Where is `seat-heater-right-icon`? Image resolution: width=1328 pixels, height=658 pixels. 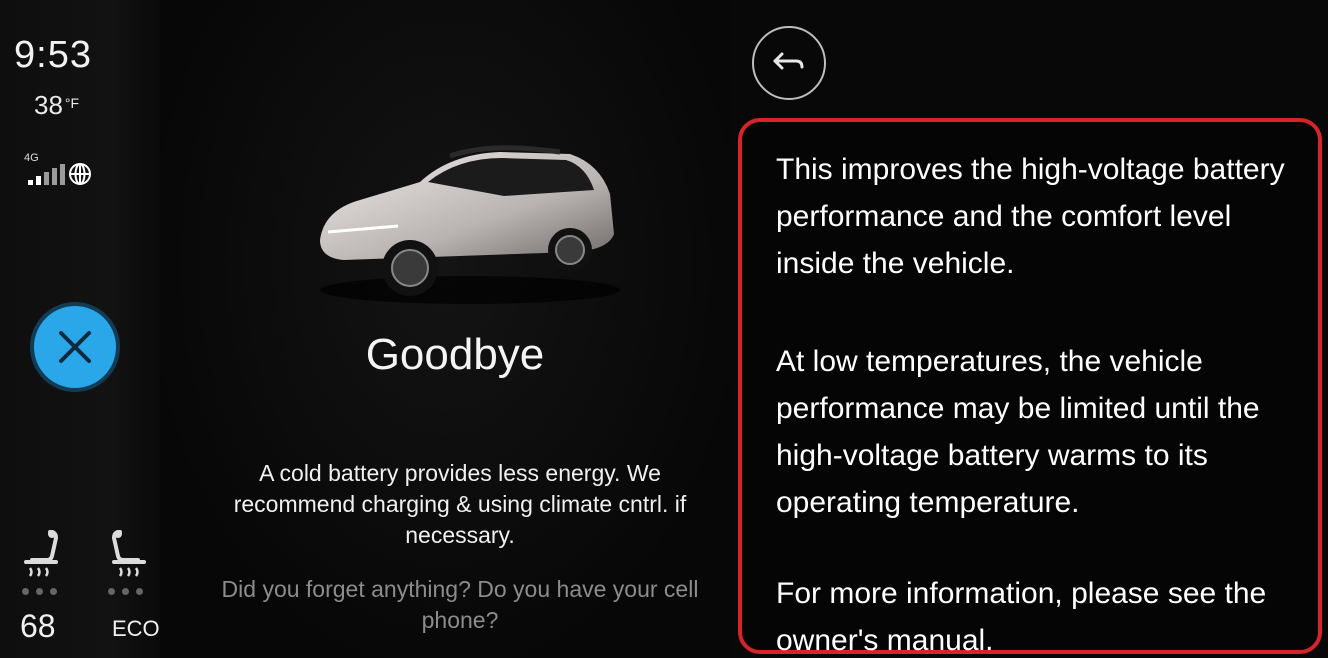
seat-heater-right-icon is located at coordinates (126, 553).